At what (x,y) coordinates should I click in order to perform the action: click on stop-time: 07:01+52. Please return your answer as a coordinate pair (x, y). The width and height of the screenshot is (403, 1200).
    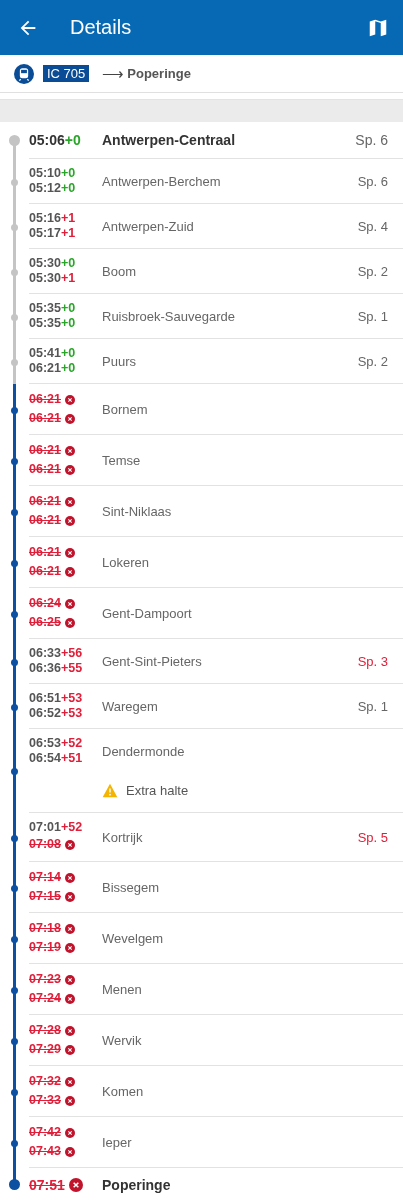
    Looking at the image, I should click on (56, 827).